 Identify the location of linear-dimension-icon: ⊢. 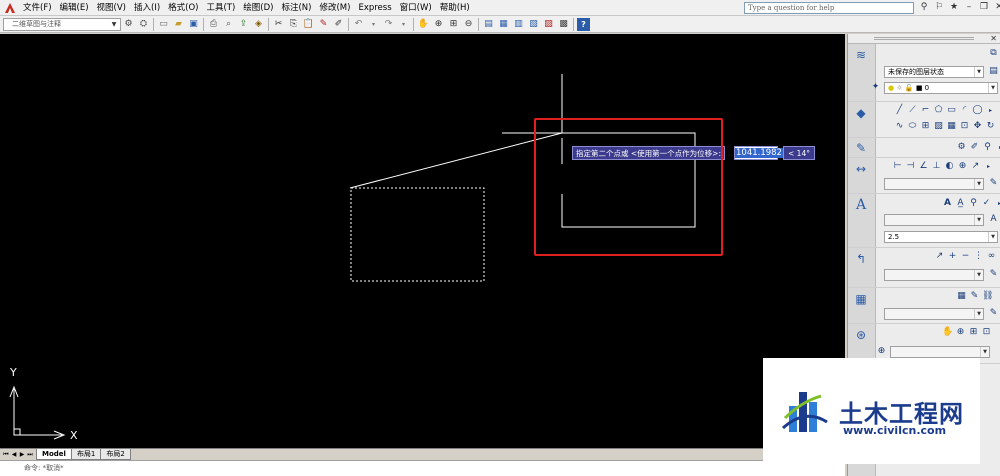
(897, 166).